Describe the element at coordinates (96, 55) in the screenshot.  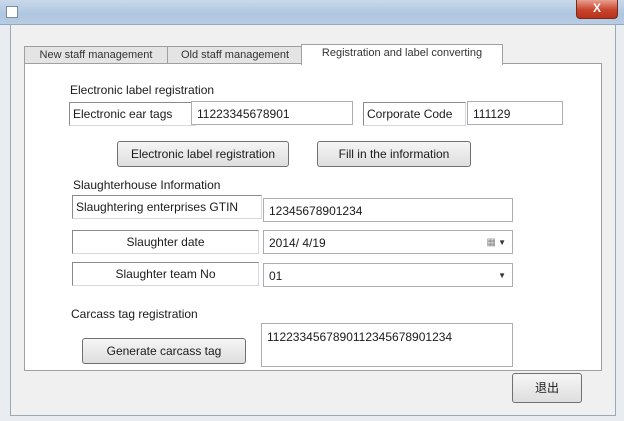
I see `tab-new-staff-management: New staff management` at that location.